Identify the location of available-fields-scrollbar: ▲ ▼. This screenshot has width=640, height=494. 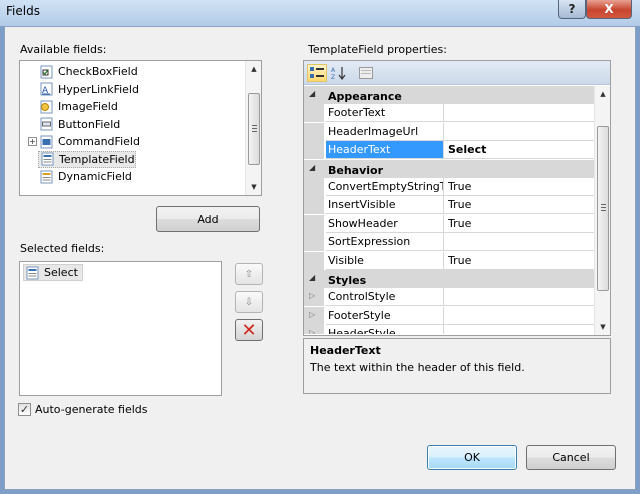
(253, 128).